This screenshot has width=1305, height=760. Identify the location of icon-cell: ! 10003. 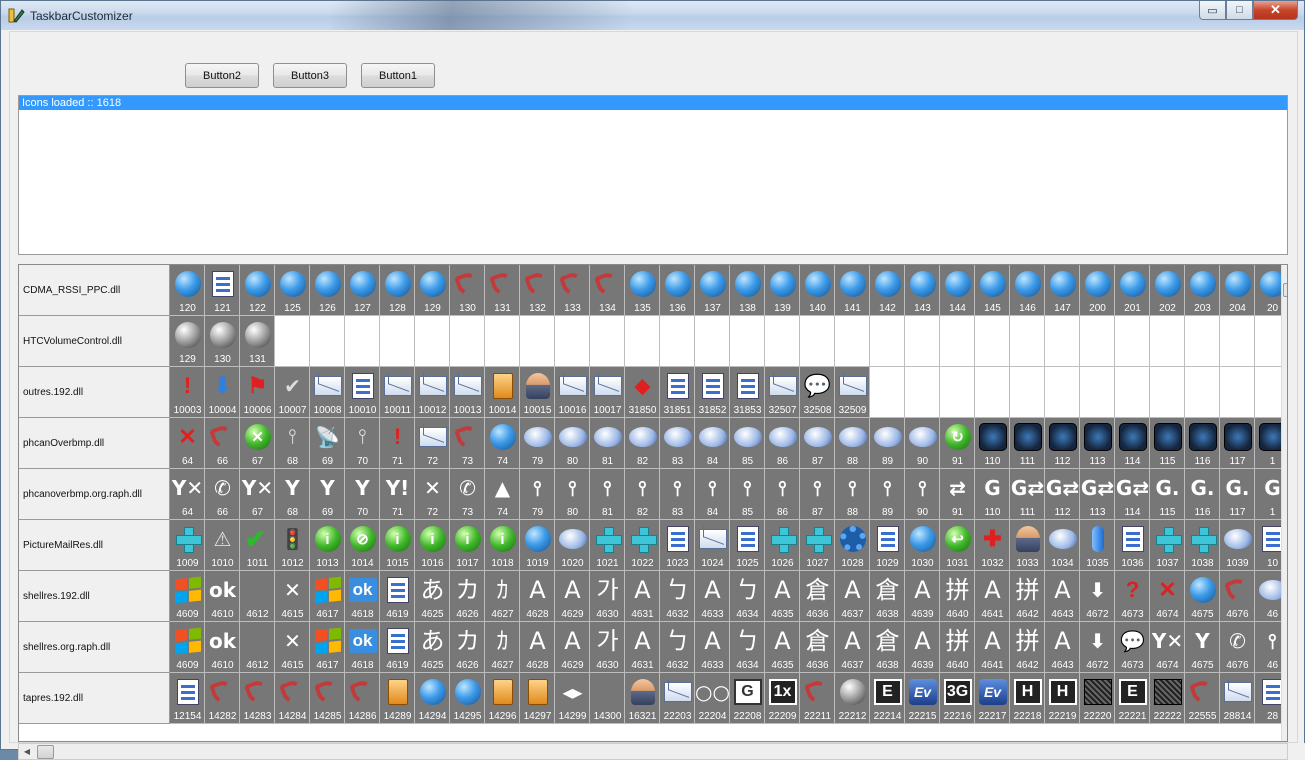
(187, 392).